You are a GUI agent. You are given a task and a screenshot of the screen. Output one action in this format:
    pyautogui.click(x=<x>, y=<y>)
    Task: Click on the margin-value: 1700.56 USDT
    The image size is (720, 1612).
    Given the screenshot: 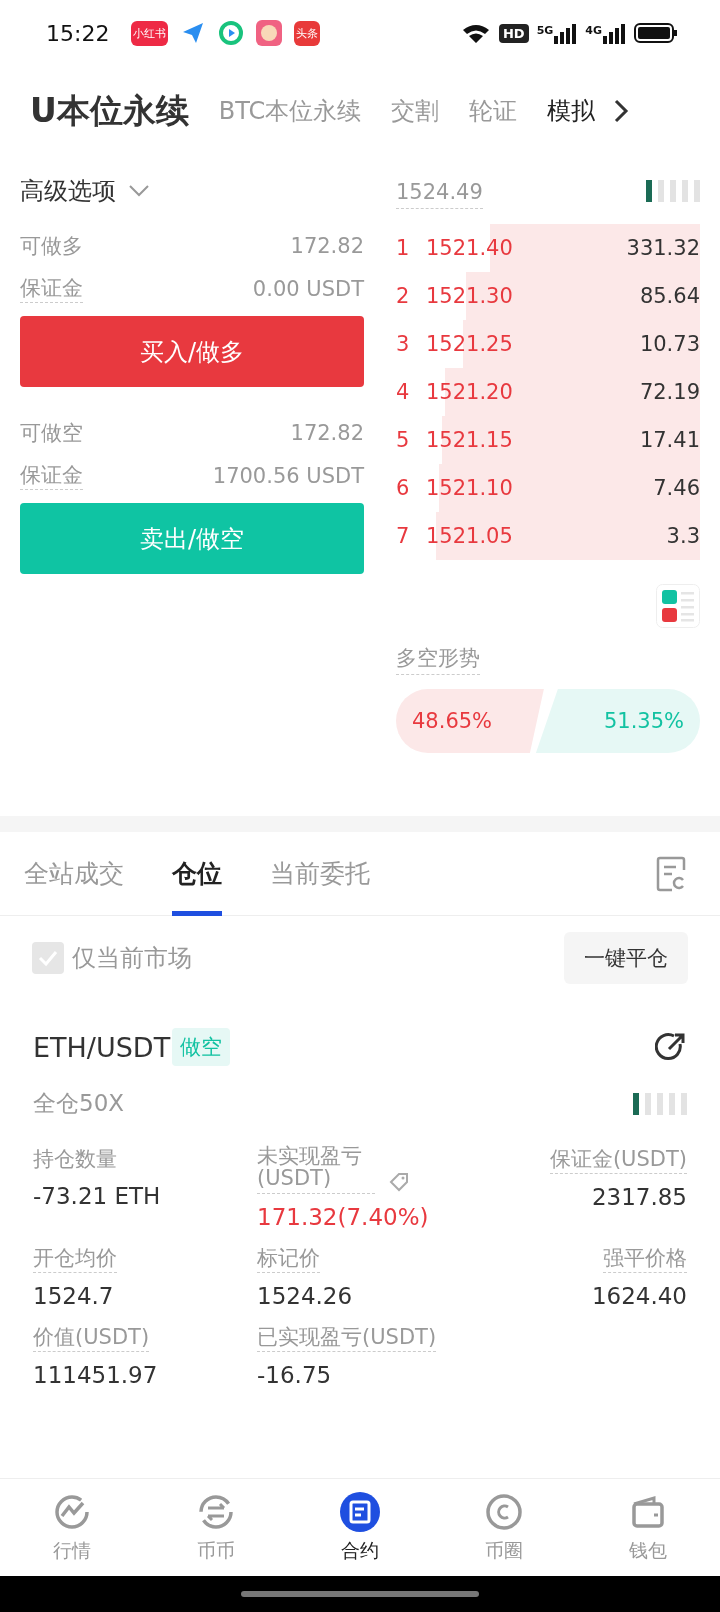 What is the action you would take?
    pyautogui.click(x=288, y=475)
    